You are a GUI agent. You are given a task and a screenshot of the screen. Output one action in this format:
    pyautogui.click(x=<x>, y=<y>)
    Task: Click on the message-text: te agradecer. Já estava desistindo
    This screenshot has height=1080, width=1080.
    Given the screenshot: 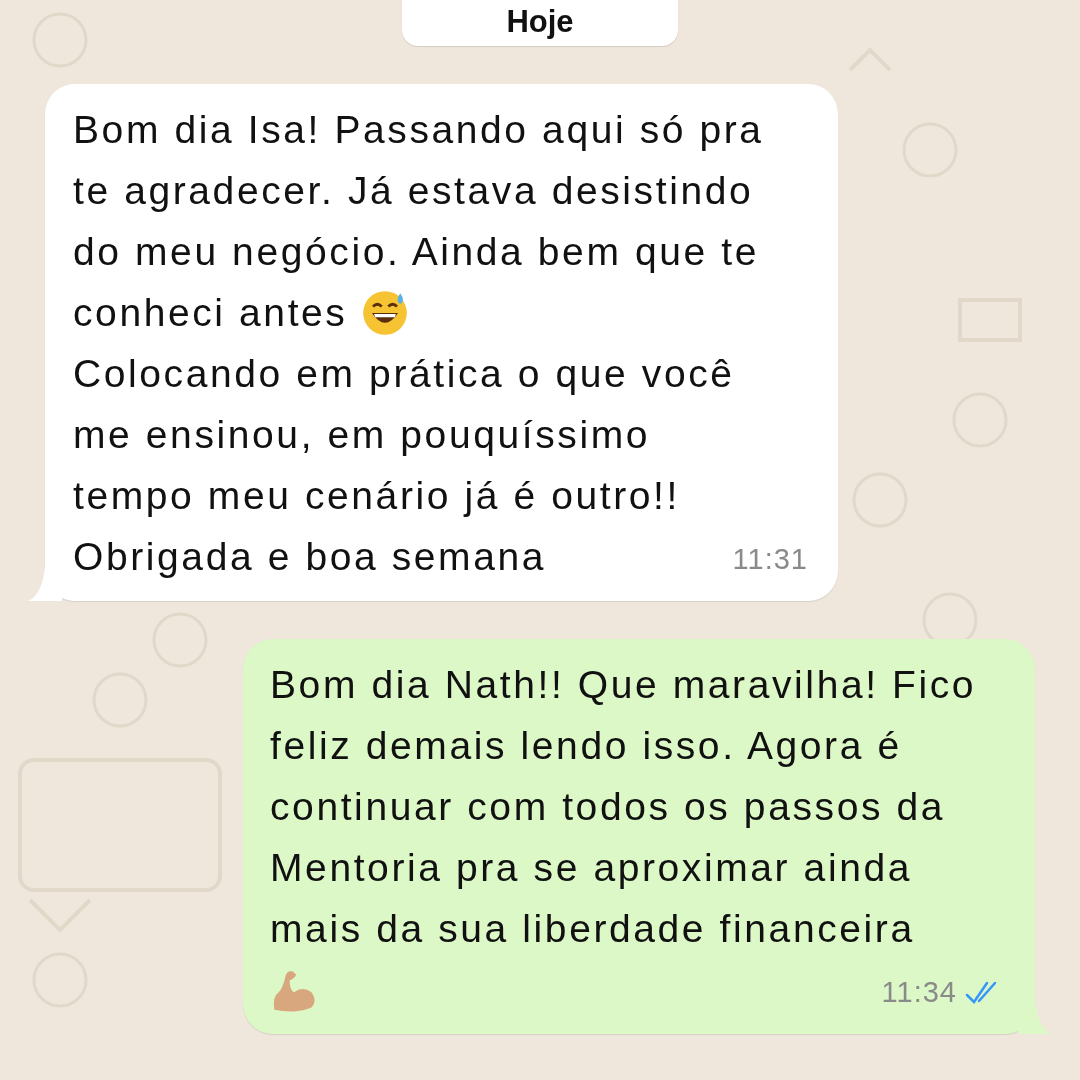 What is the action you would take?
    pyautogui.click(x=413, y=191)
    